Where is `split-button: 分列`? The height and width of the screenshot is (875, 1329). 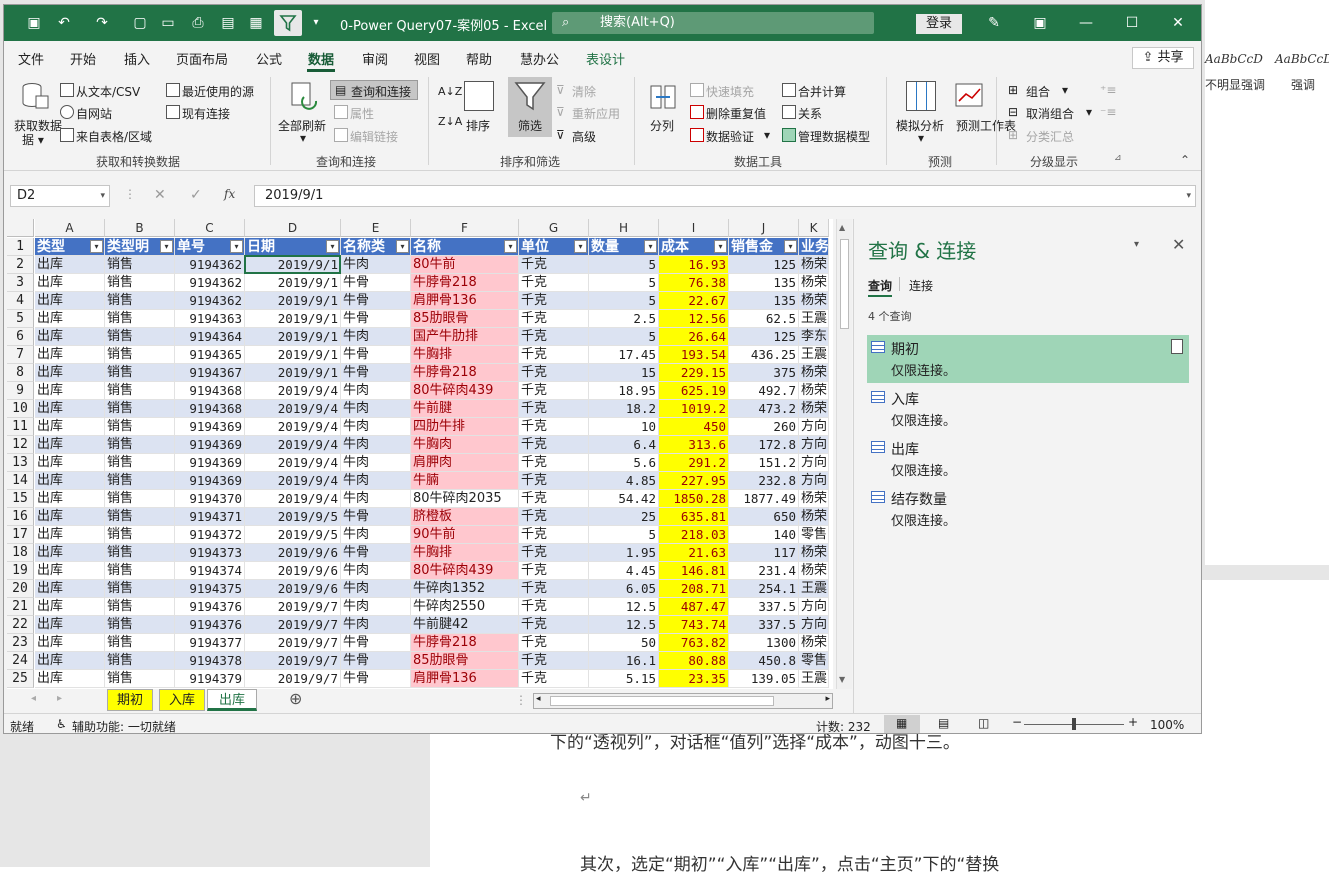 split-button: 分列 is located at coordinates (662, 125).